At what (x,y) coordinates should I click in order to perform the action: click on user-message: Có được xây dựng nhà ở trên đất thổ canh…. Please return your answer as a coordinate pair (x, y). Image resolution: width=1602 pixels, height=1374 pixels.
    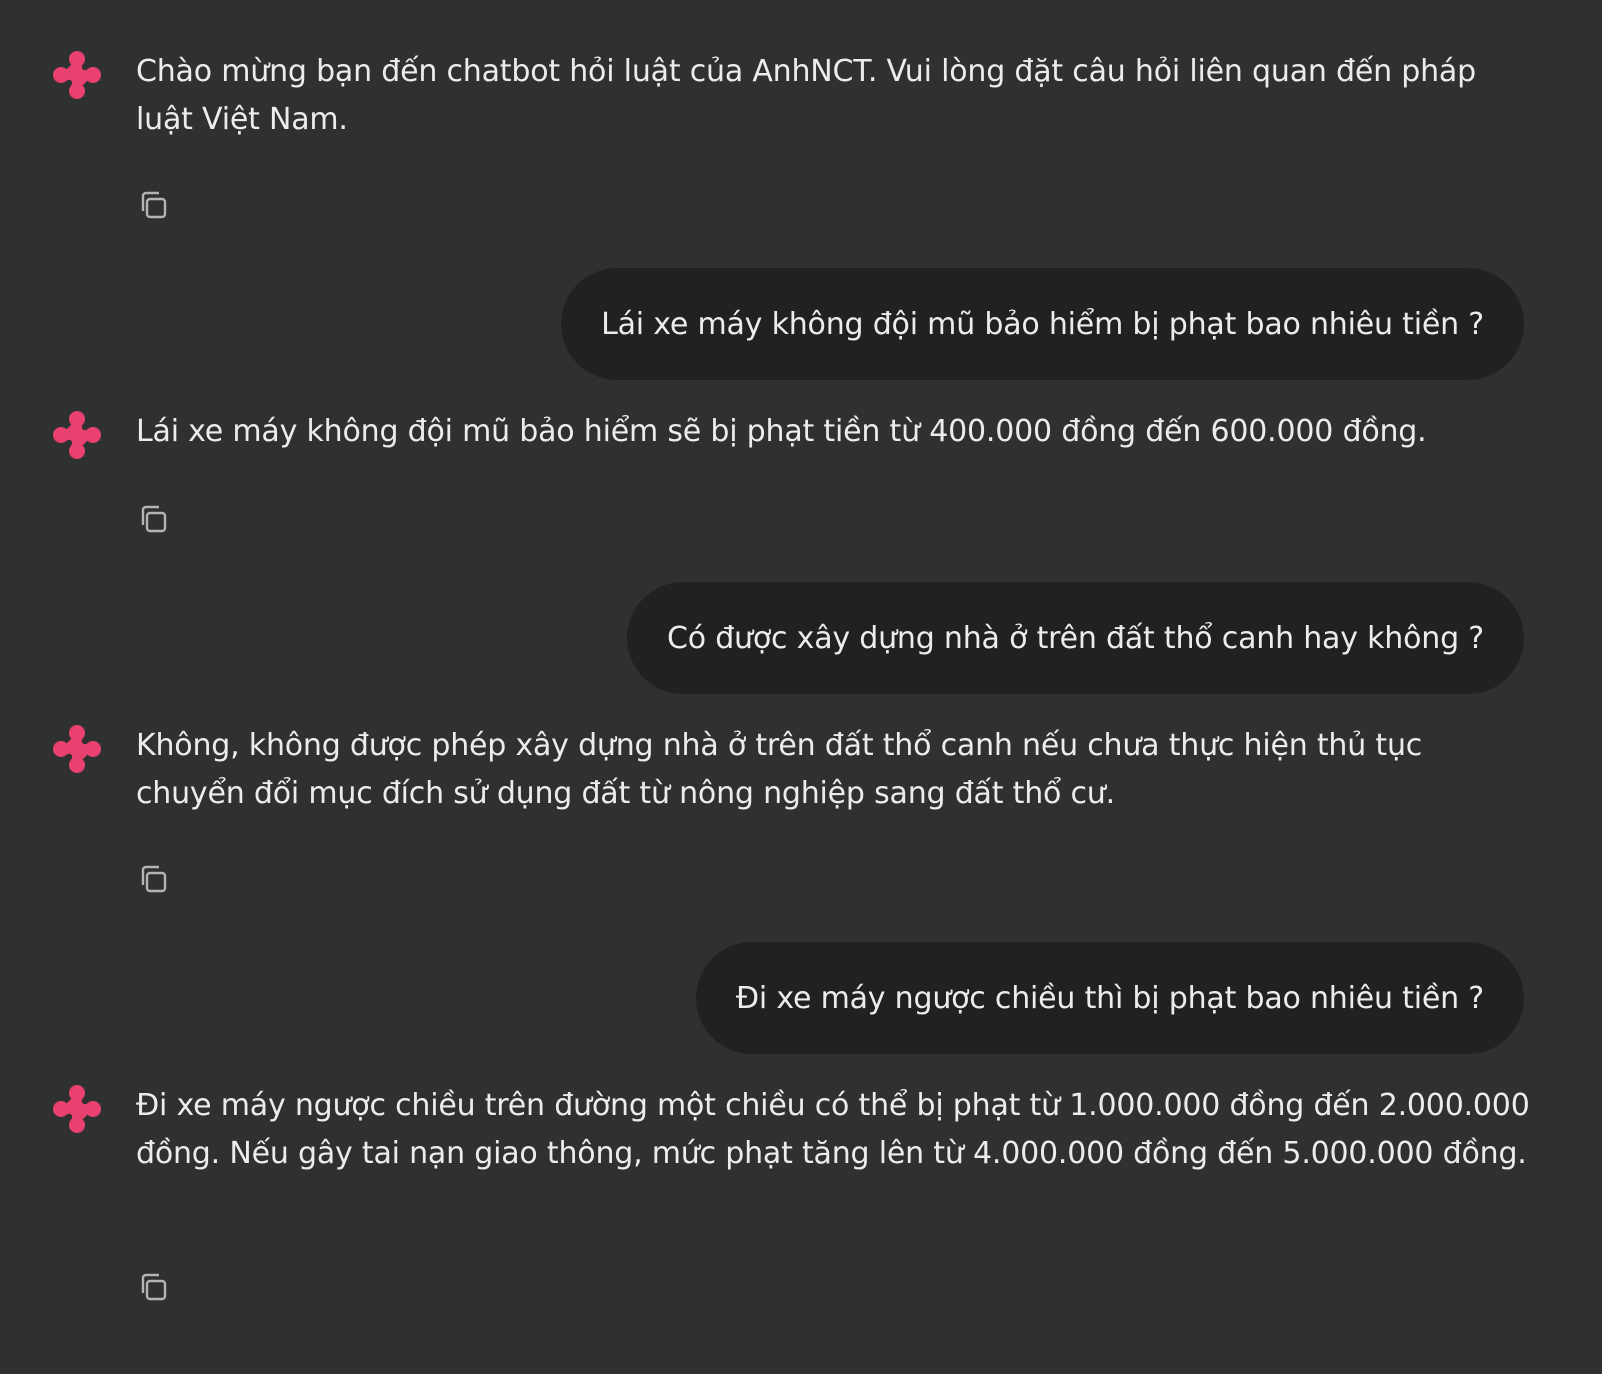
    Looking at the image, I should click on (1075, 638).